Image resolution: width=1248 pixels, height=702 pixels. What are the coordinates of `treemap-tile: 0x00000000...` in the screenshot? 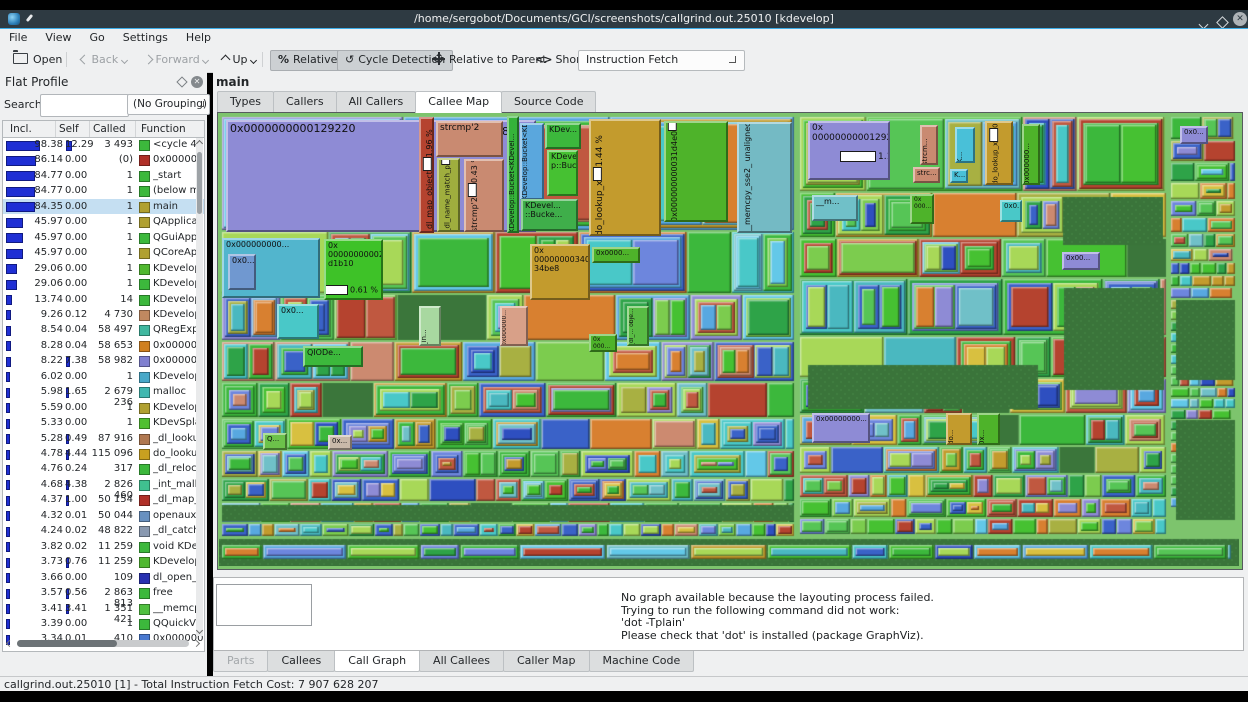 It's located at (841, 428).